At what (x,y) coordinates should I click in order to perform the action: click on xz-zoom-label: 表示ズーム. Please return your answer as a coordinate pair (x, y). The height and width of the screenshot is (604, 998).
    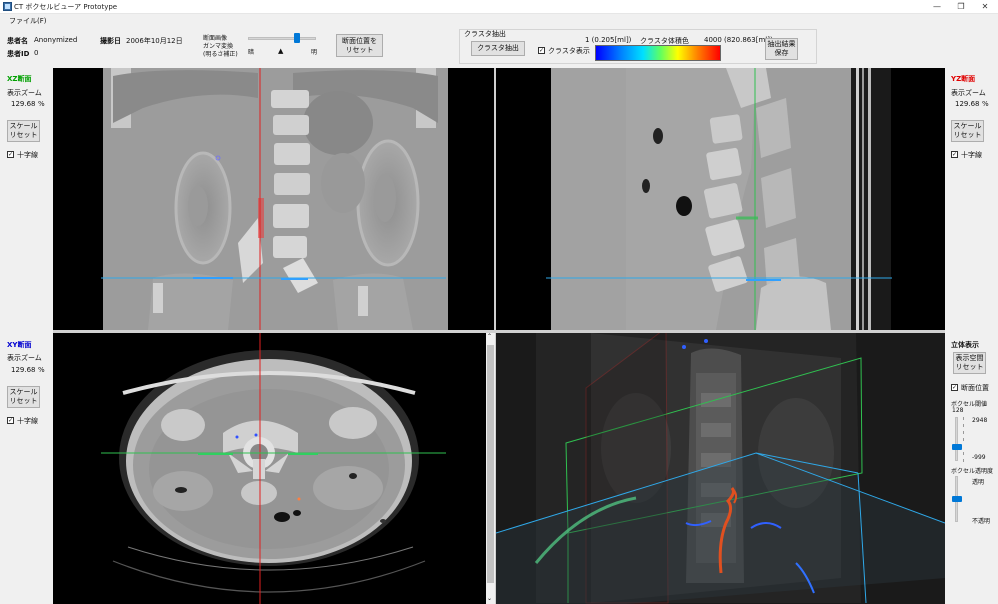
    Looking at the image, I should click on (24, 93).